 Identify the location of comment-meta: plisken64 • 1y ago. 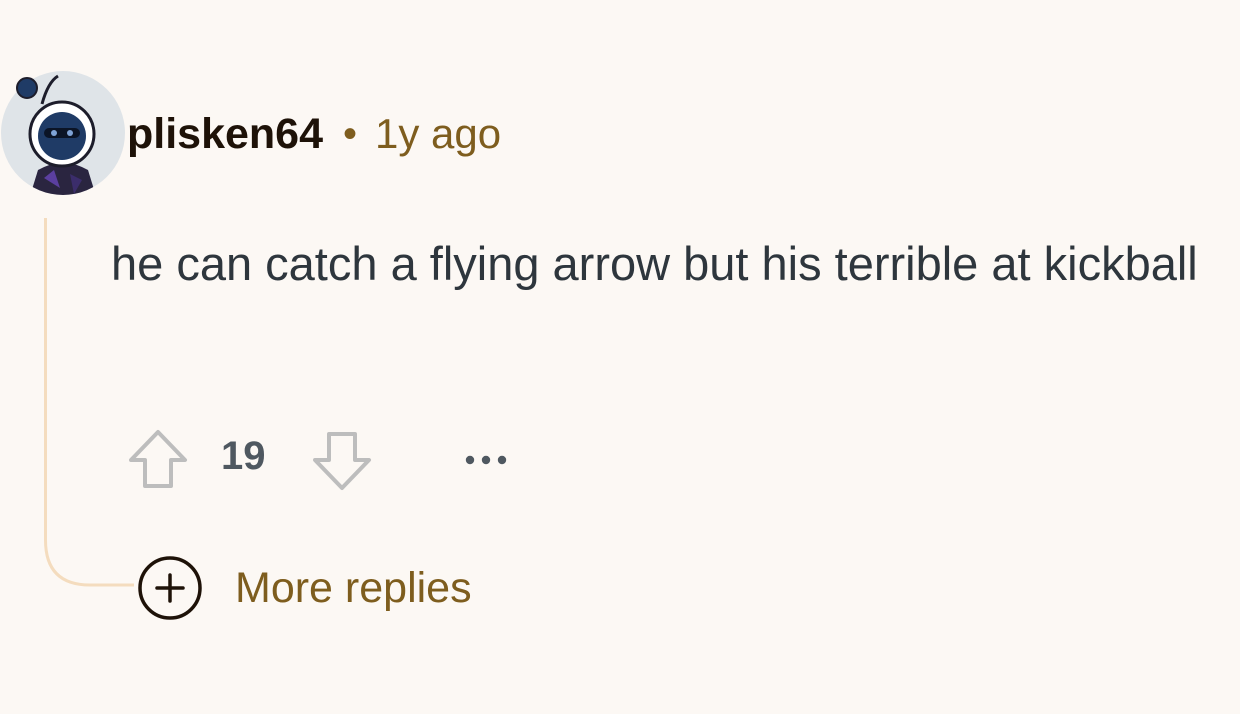
(314, 134).